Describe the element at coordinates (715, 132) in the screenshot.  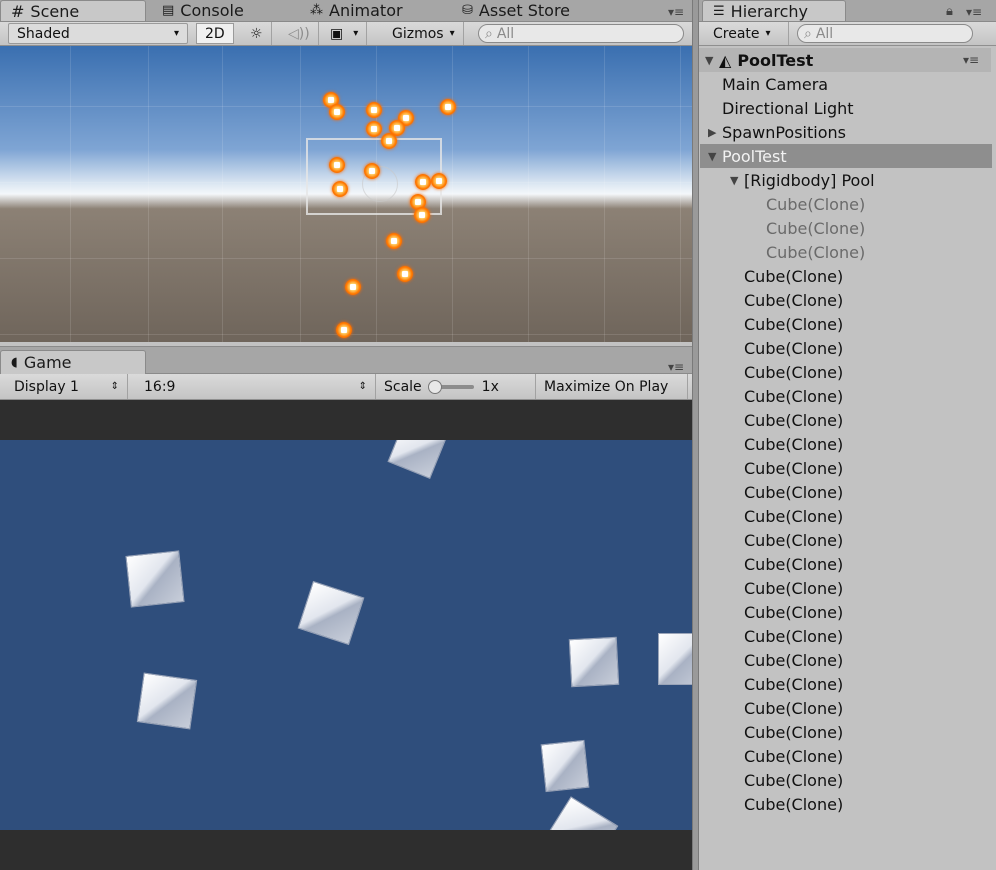
I see `collapsed-triangle-icon: ▶` at that location.